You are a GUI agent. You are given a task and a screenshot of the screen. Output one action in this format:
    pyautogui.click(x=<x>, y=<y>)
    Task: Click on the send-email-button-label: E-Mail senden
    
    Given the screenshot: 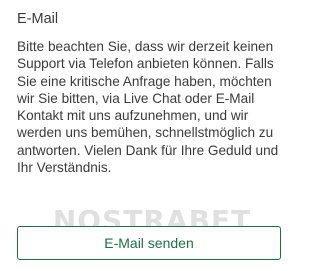 What is the action you would take?
    pyautogui.click(x=149, y=243)
    